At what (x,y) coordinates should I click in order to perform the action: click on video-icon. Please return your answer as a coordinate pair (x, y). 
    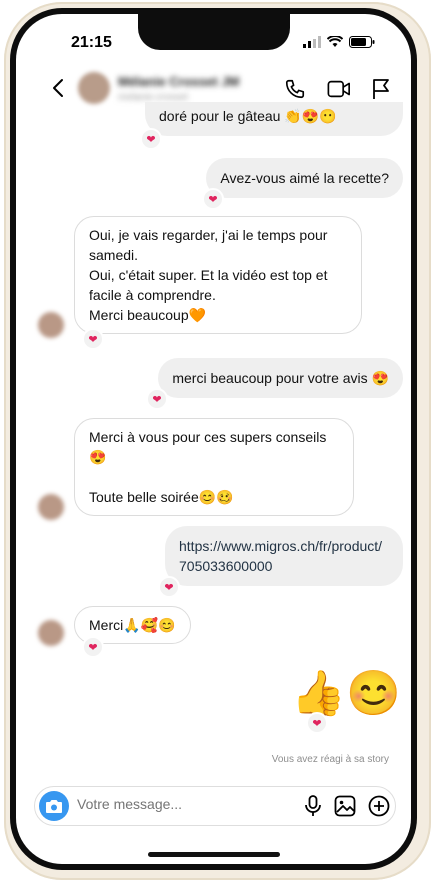
    Looking at the image, I should click on (338, 89).